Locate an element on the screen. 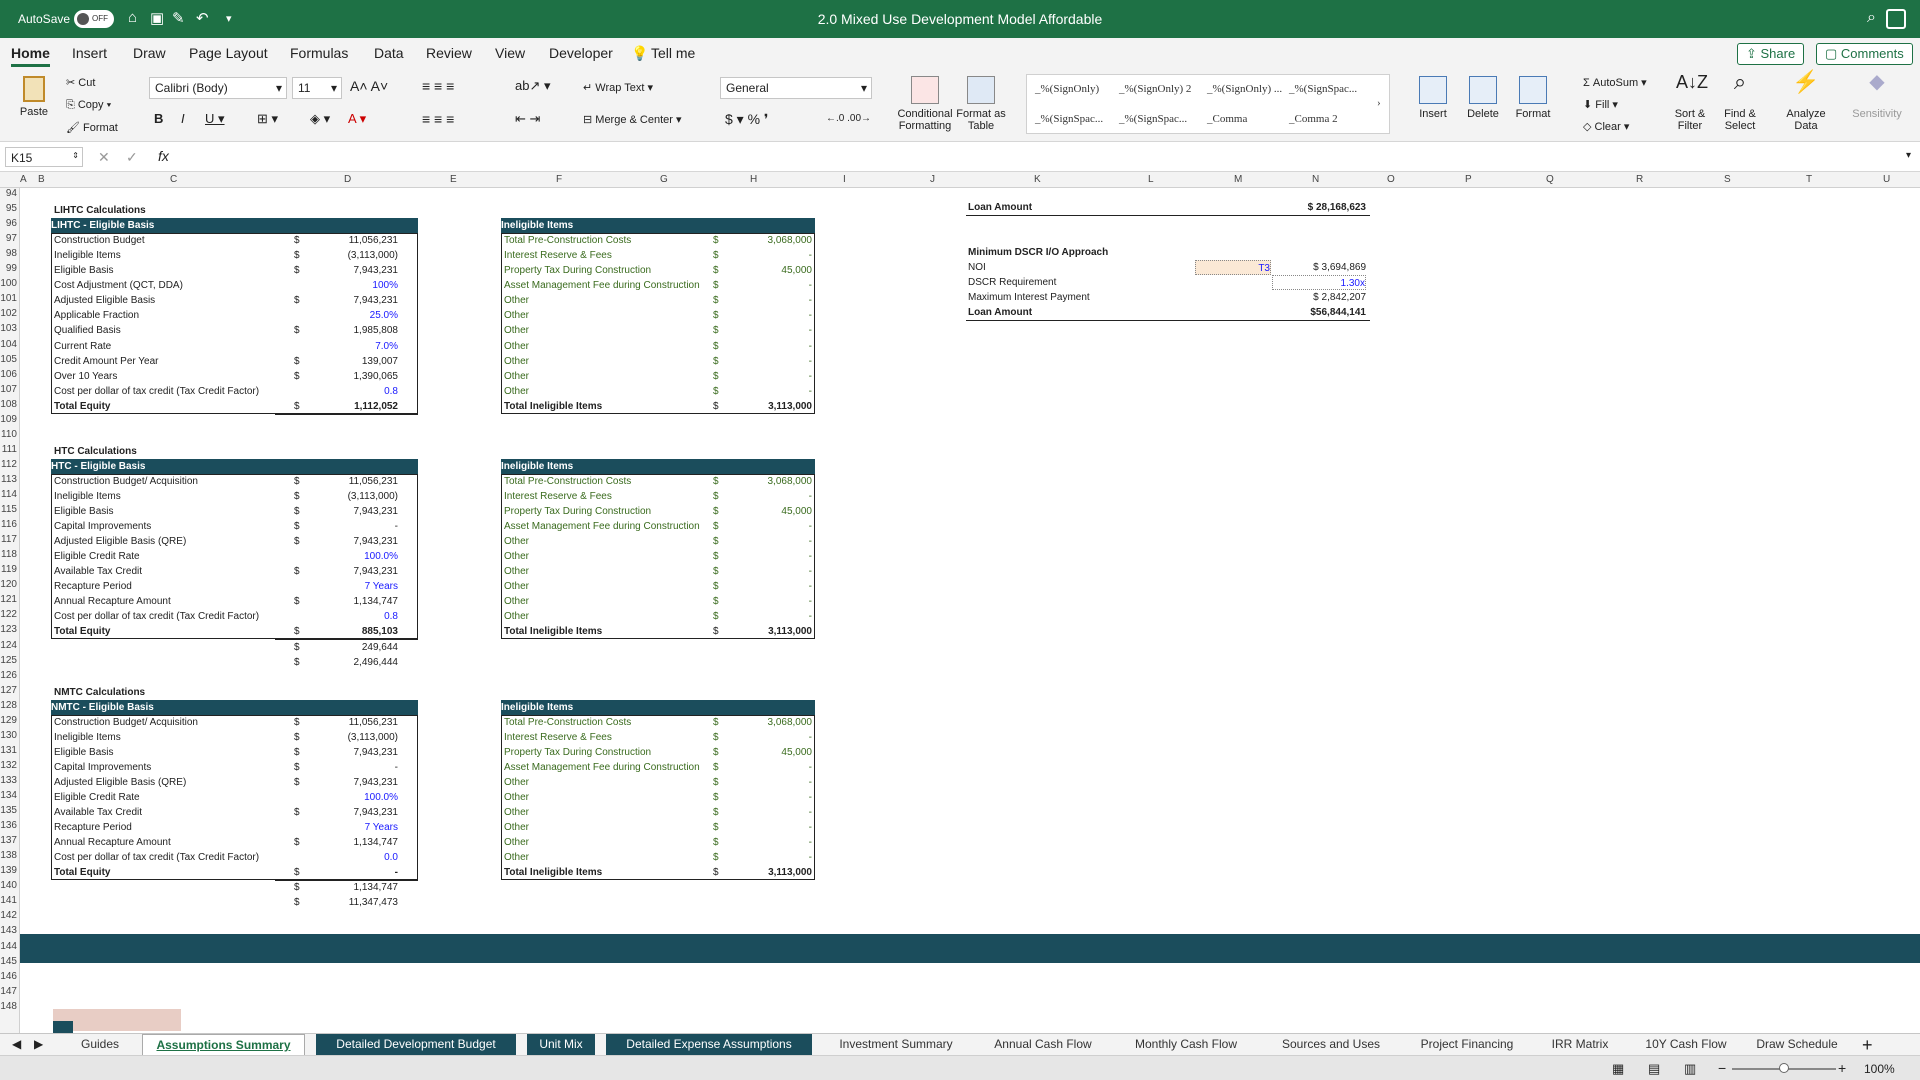 This screenshot has height=1080, width=1920. row-header: 130 is located at coordinates (9, 735).